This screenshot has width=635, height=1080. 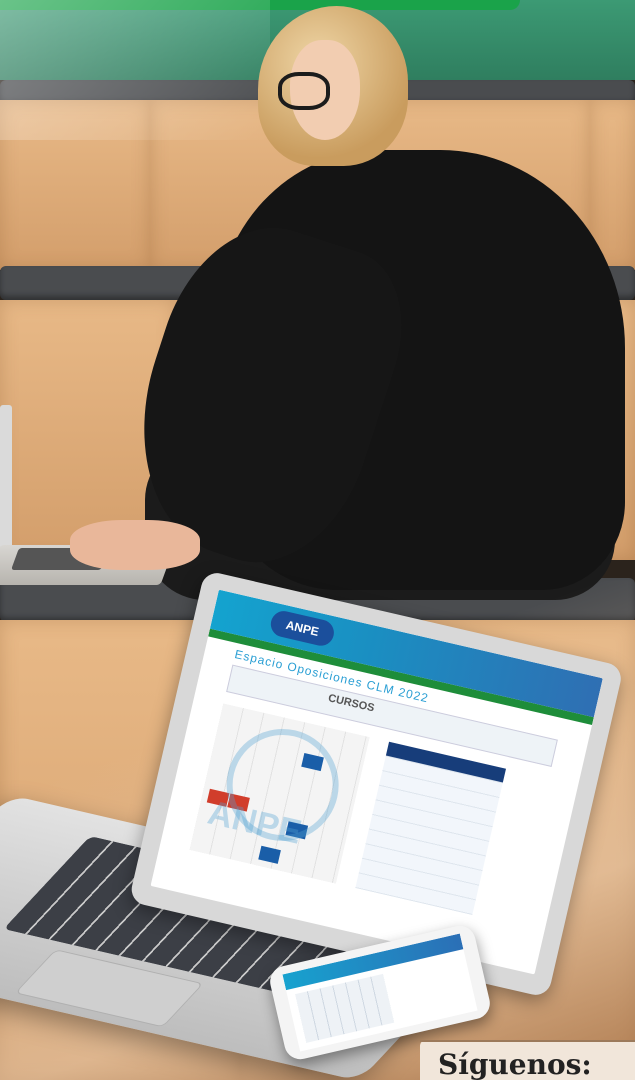 What do you see at coordinates (527, 1041) in the screenshot?
I see `divider` at bounding box center [527, 1041].